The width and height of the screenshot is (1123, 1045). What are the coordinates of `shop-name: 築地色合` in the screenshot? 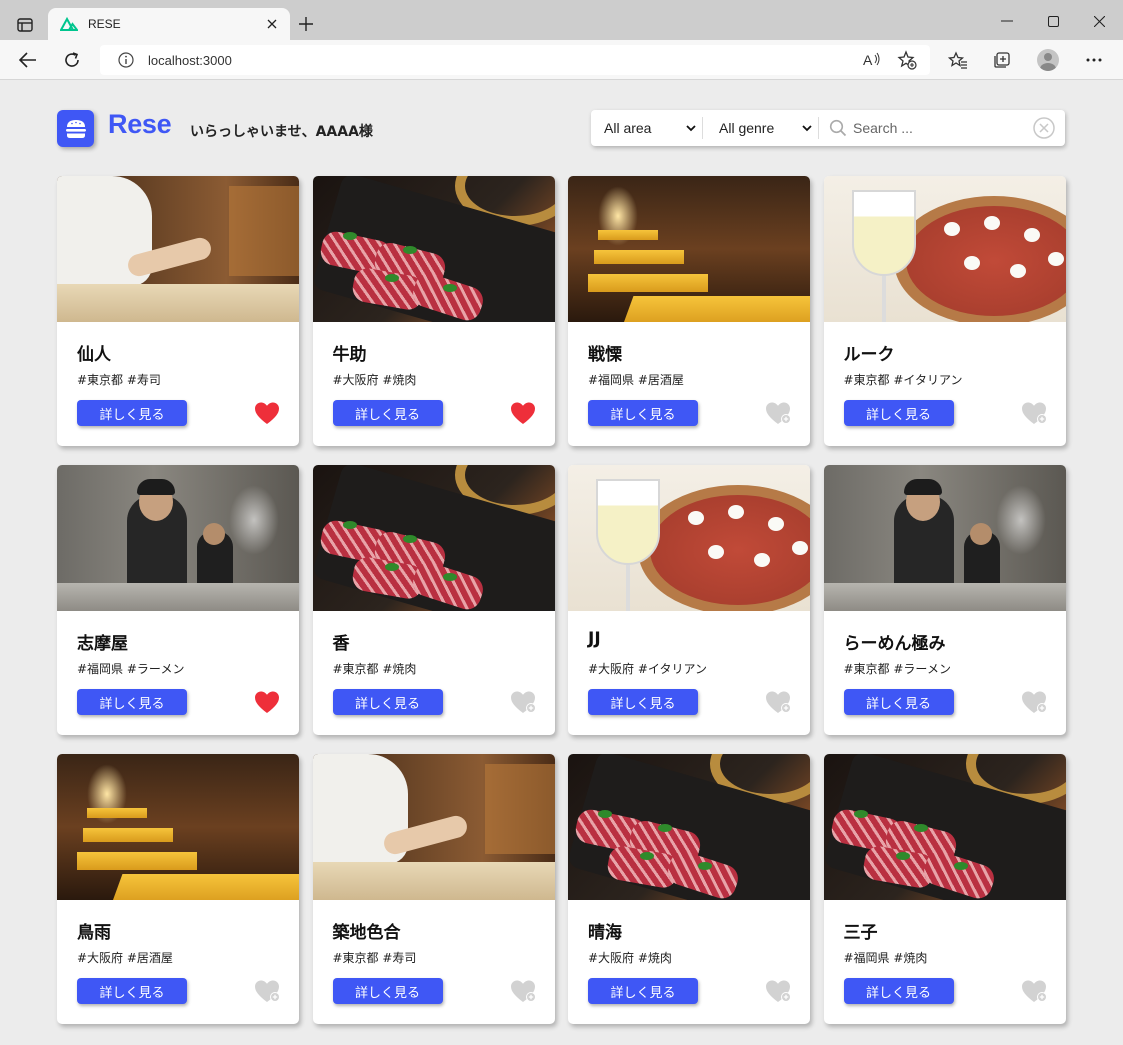 It's located at (366, 933).